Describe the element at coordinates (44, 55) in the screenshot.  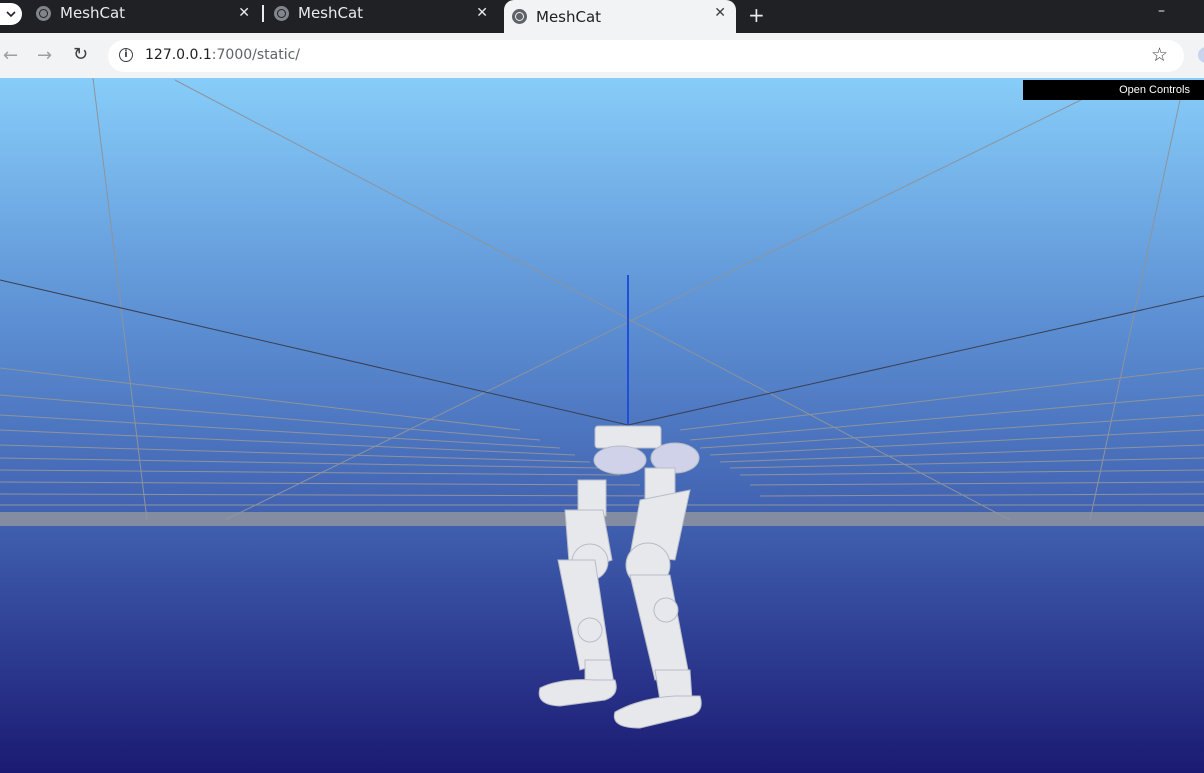
I see `forward-button: →` at that location.